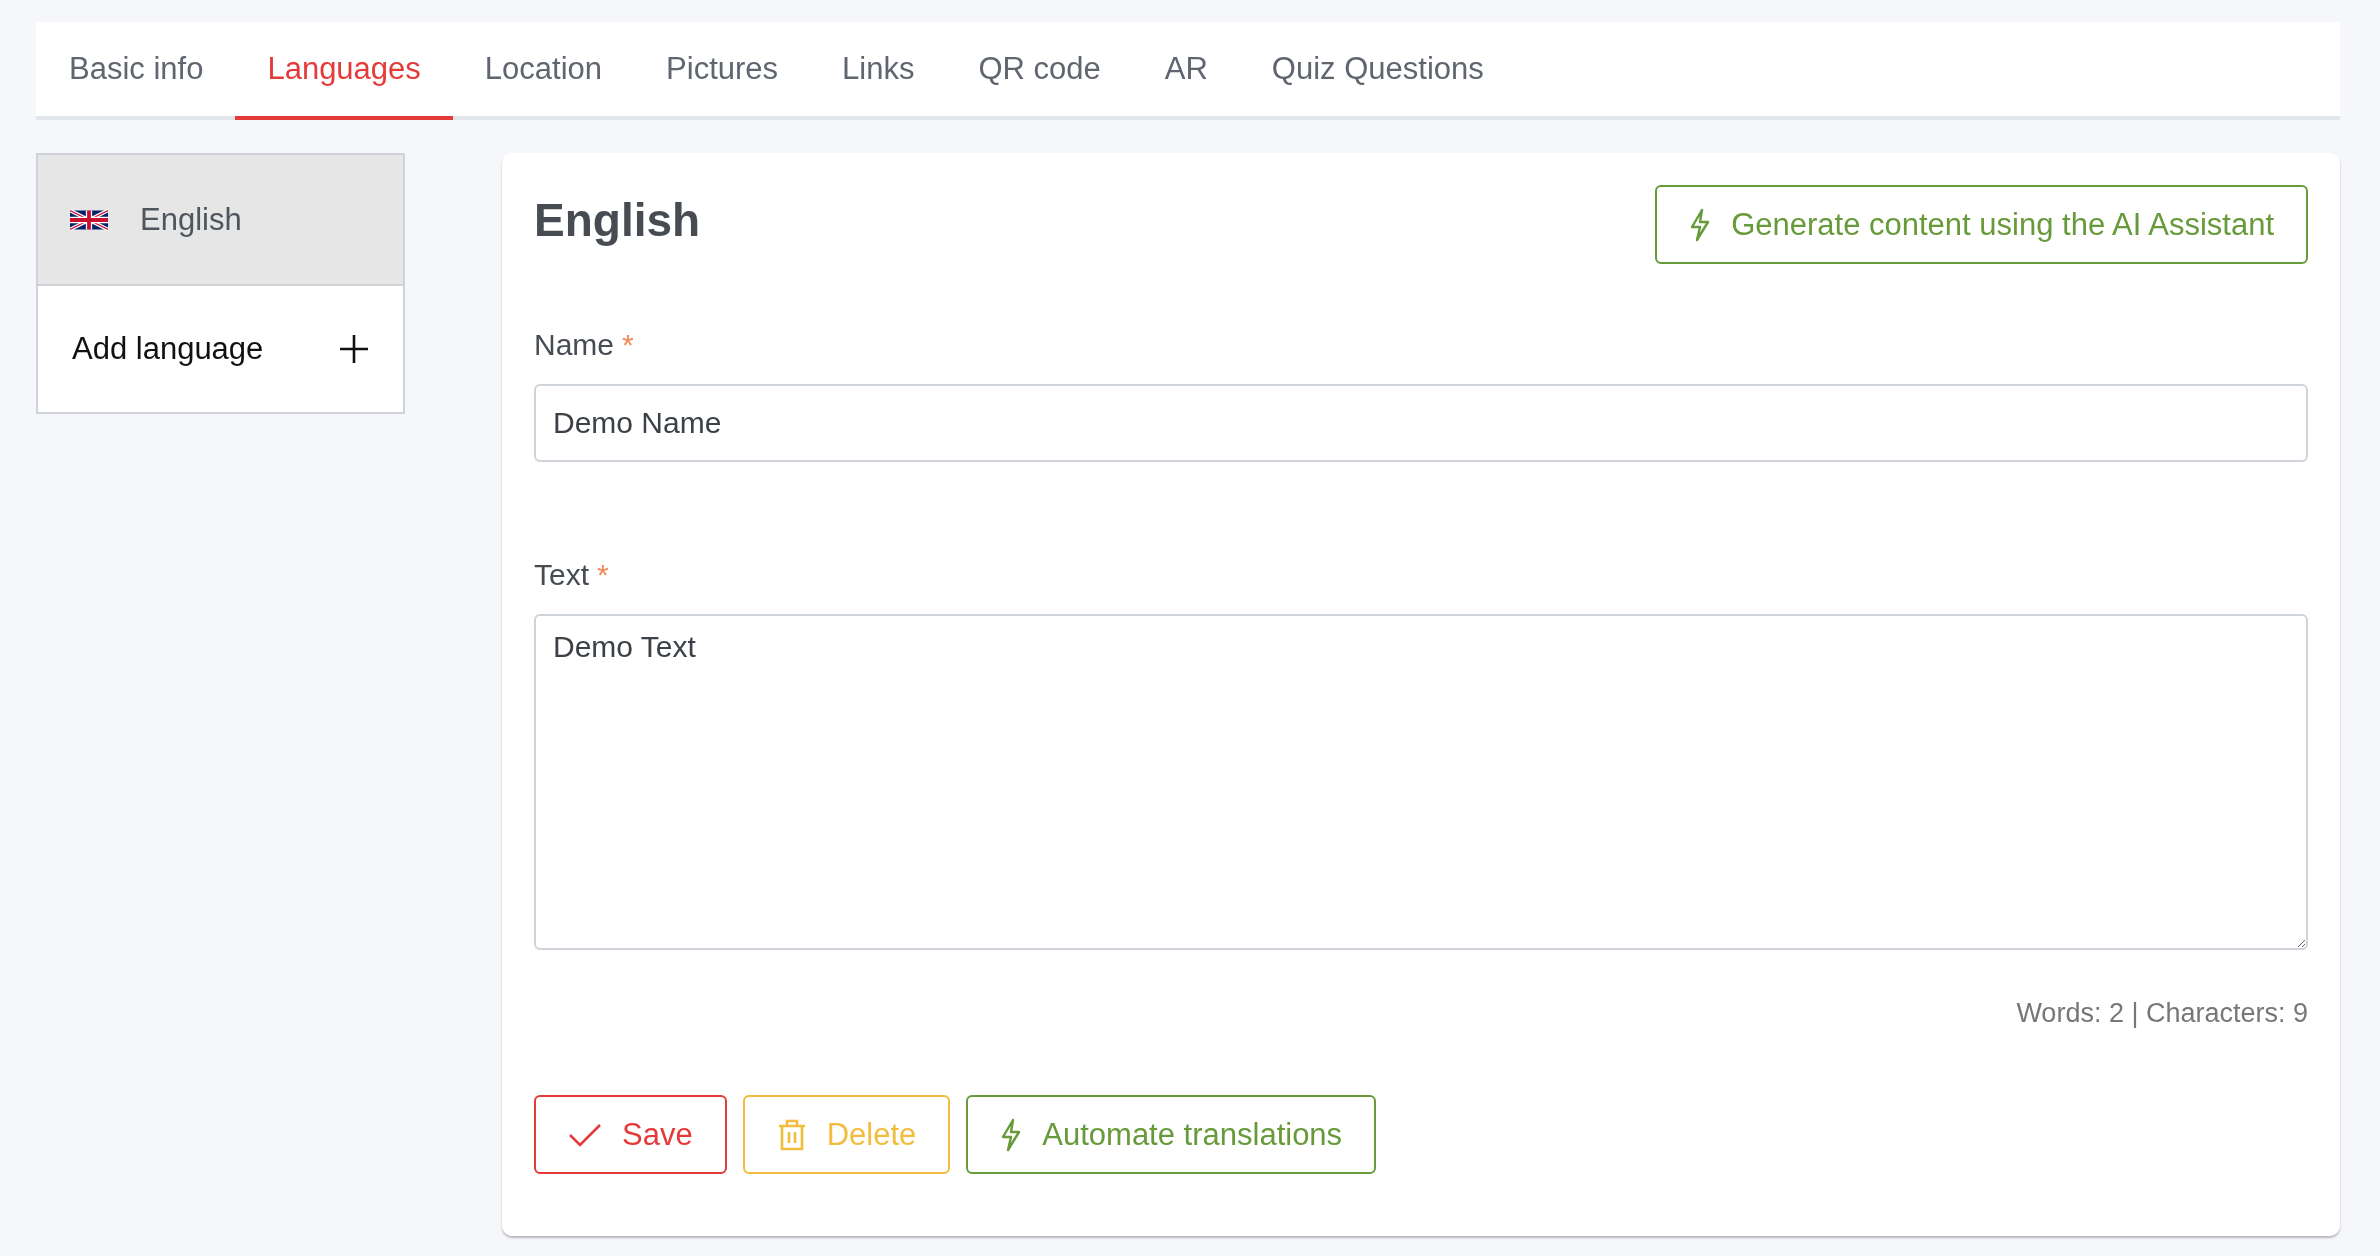 The width and height of the screenshot is (2380, 1256). I want to click on tab: Location, so click(543, 71).